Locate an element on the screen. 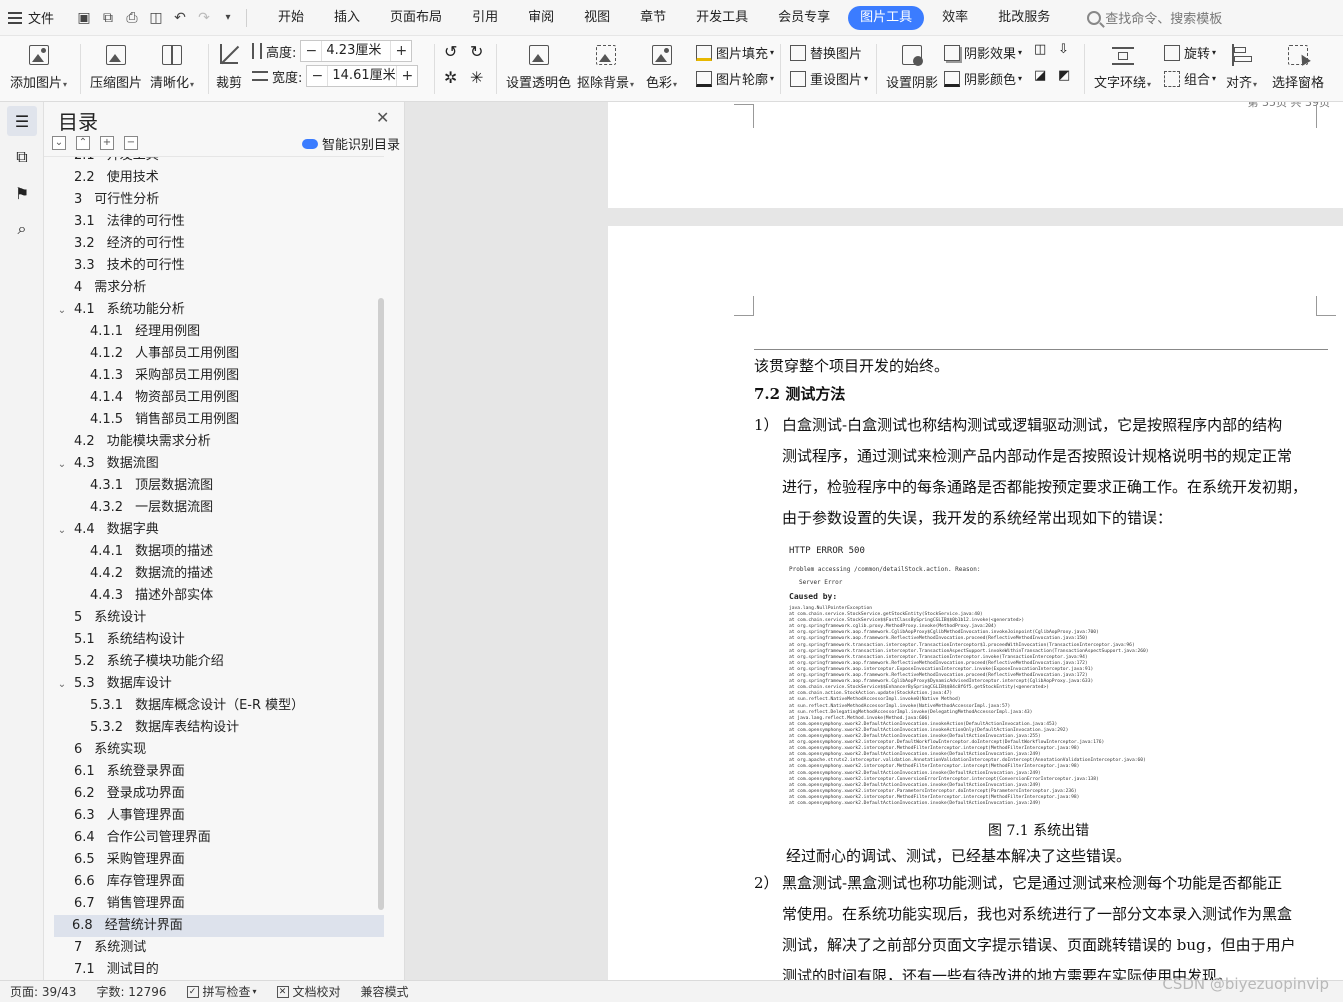 This screenshot has height=1002, width=1343. toc-item: 5.3.2 数据库表结构设计 is located at coordinates (220, 728).